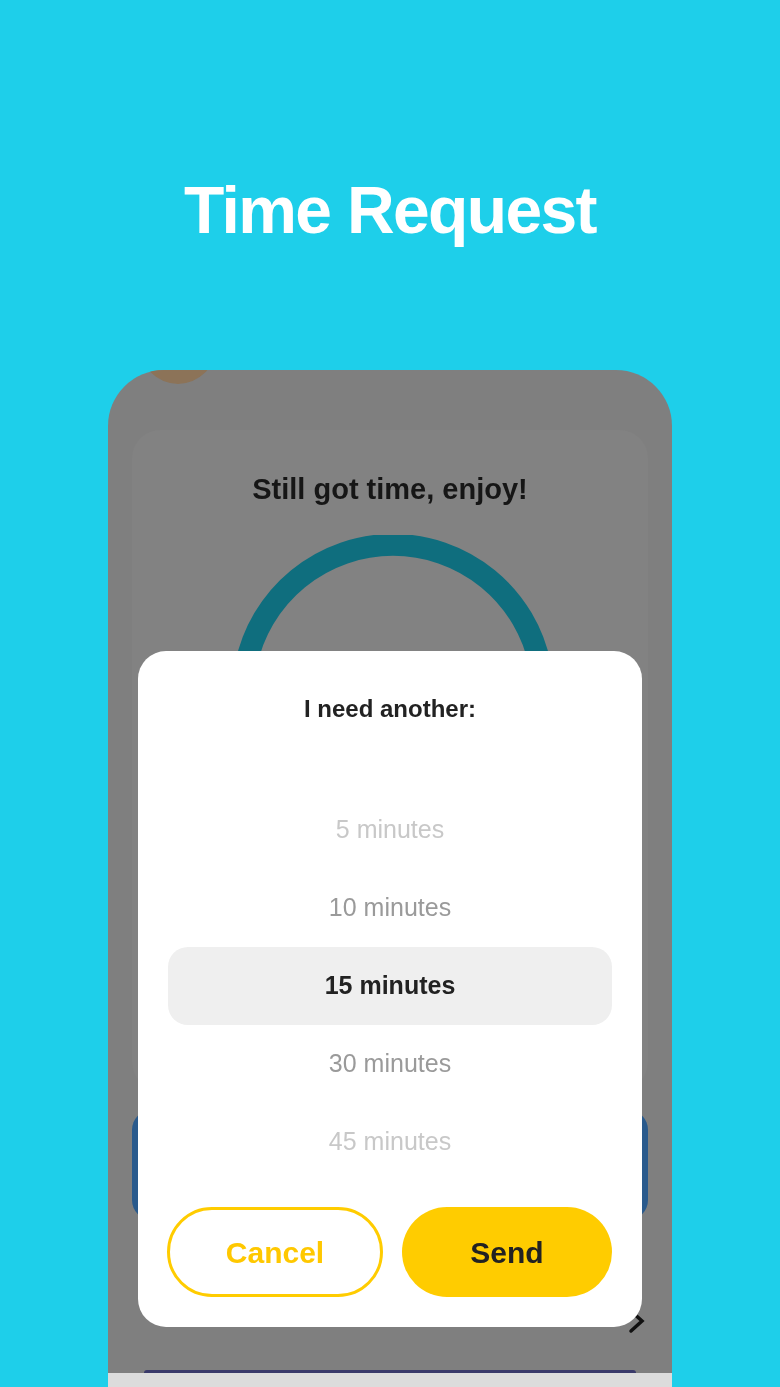  I want to click on headline: Time Request, so click(390, 210).